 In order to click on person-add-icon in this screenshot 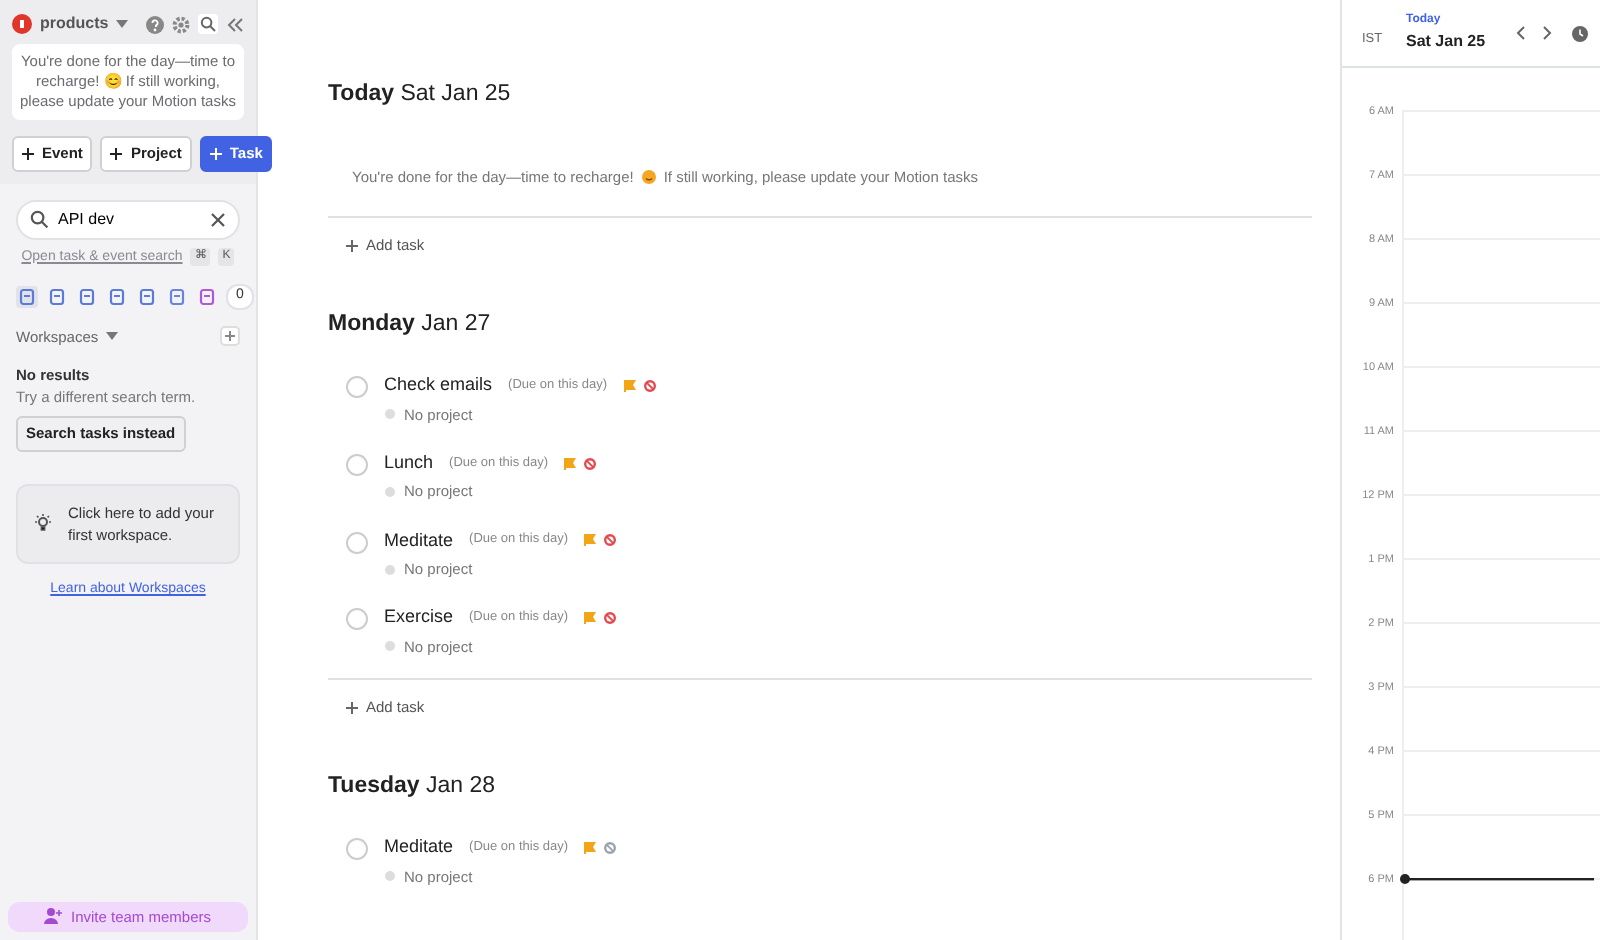, I will do `click(53, 916)`.